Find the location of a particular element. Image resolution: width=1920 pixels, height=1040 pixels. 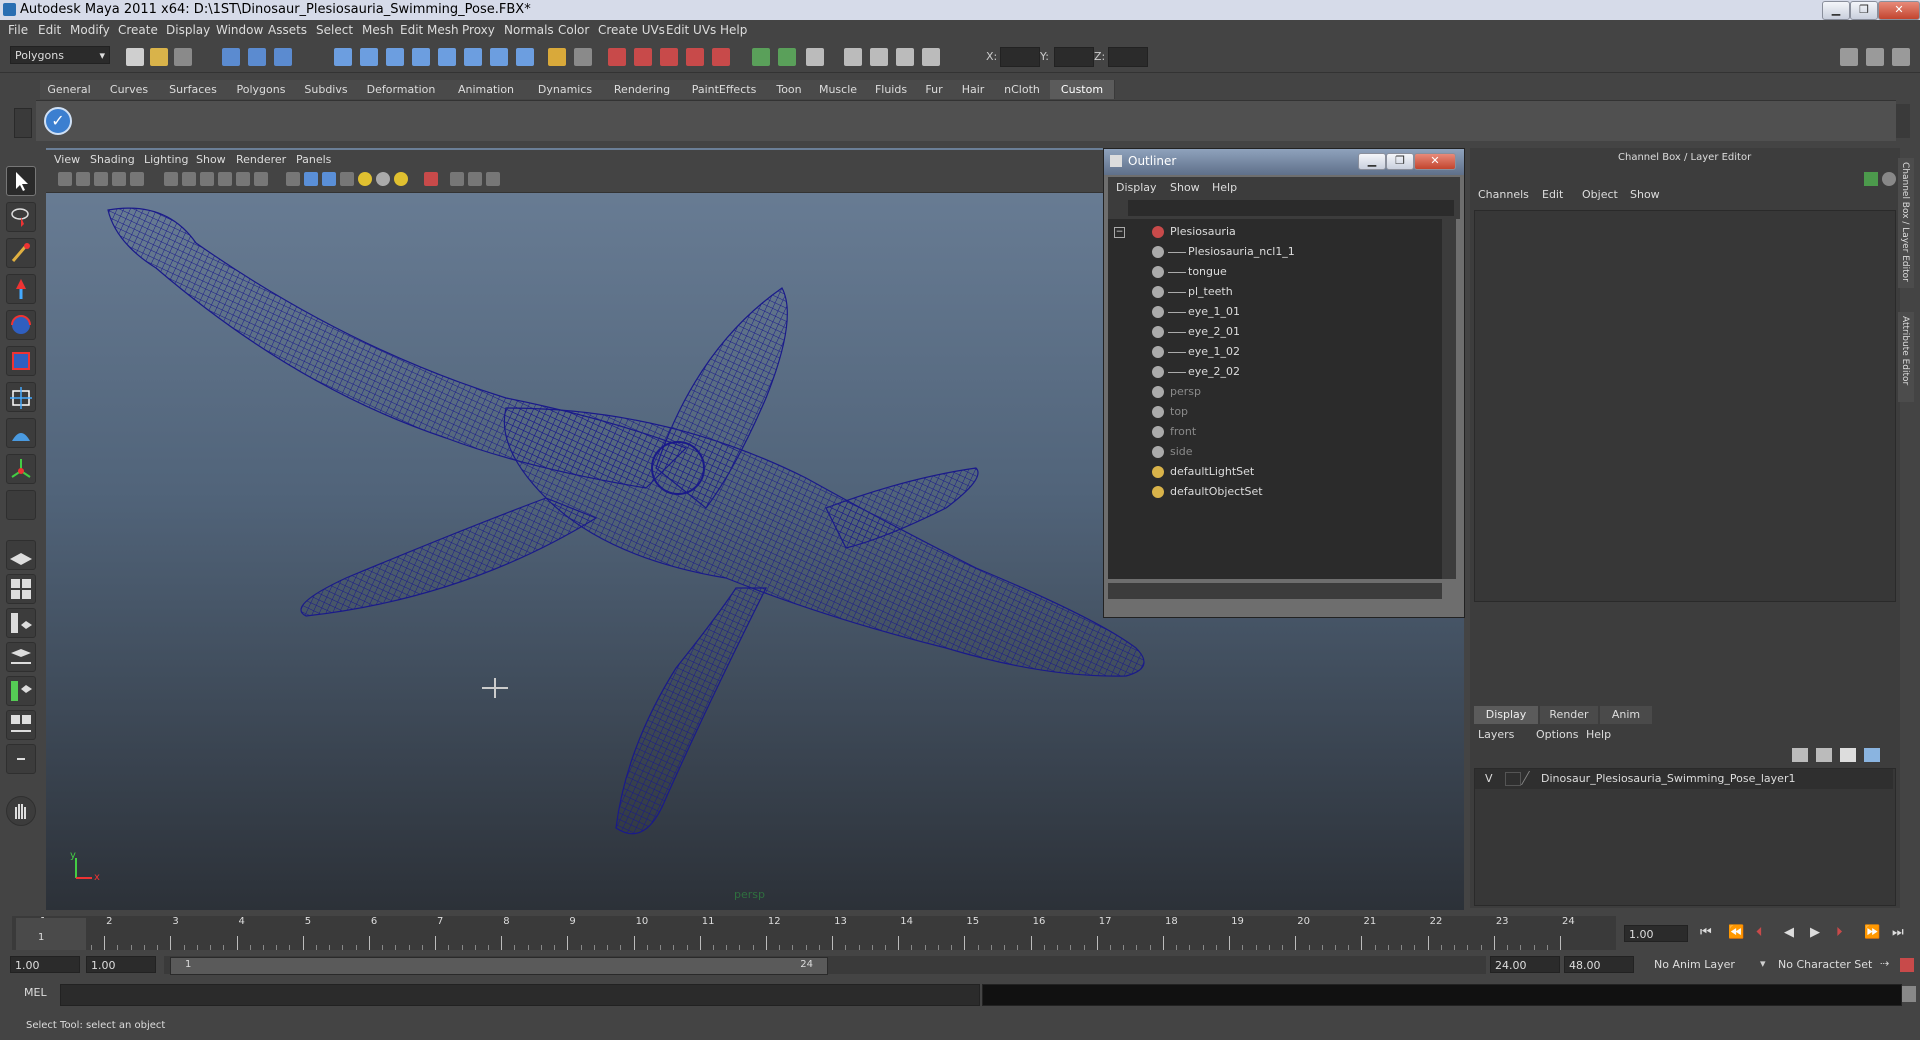

shelf-tab-animation: Animation is located at coordinates (486, 89).